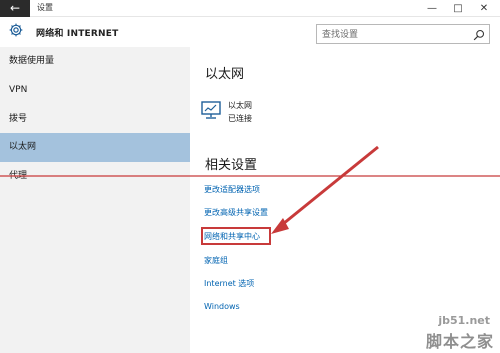  Describe the element at coordinates (45, 7) in the screenshot. I see `window-title: 设置` at that location.